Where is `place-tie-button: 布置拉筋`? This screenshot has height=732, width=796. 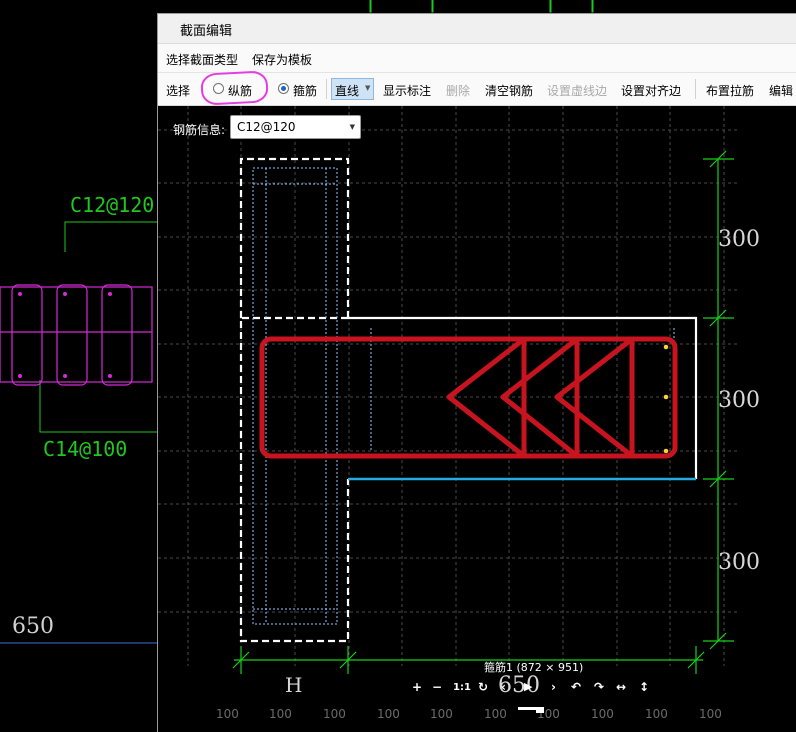 place-tie-button: 布置拉筋 is located at coordinates (730, 90).